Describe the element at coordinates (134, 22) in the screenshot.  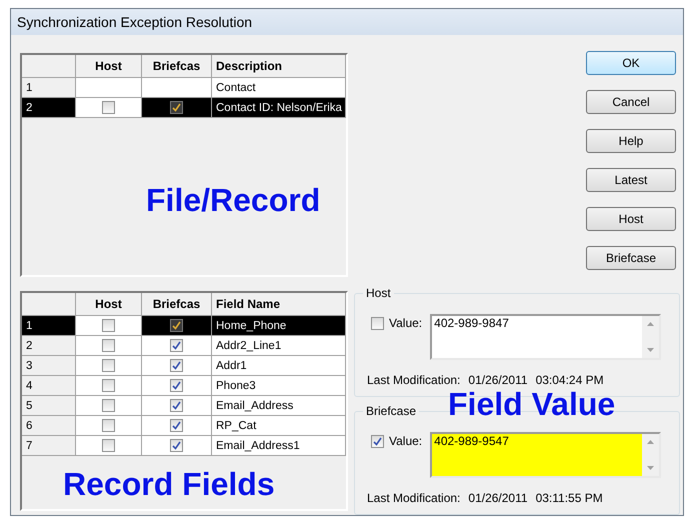
I see `window-title: Synchronization Exception Resolution` at that location.